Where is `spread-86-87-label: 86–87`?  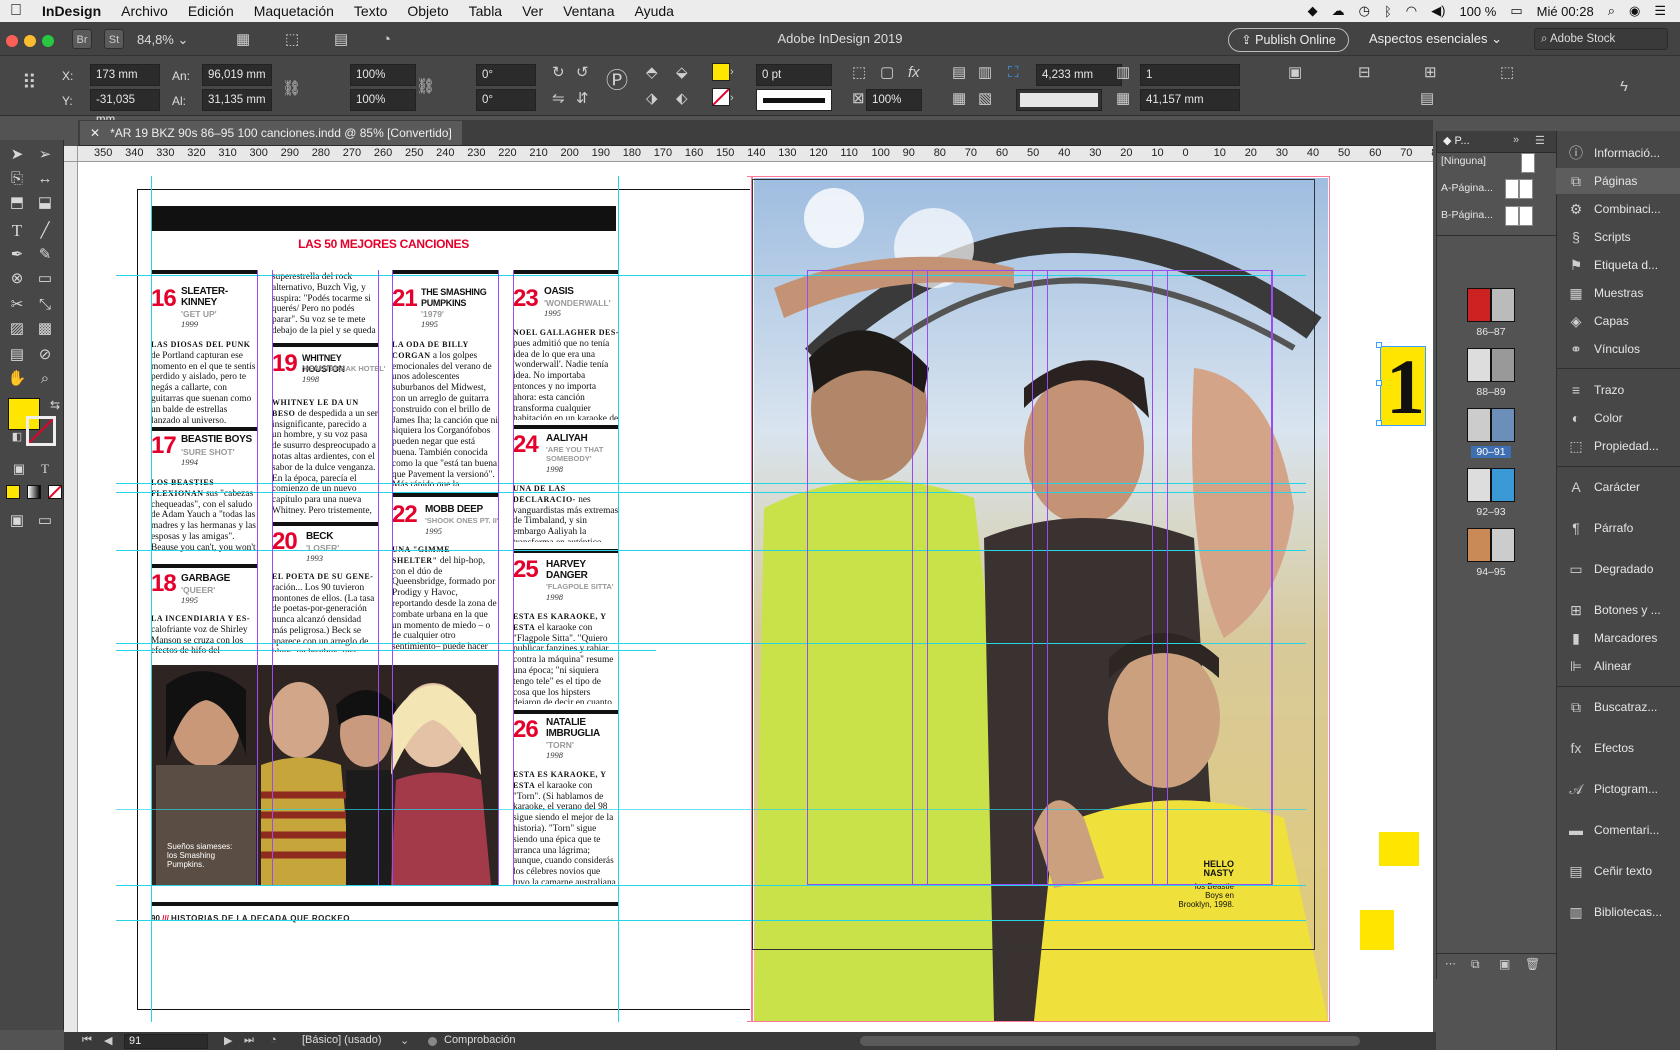
spread-86-87-label: 86–87 is located at coordinates (1491, 332).